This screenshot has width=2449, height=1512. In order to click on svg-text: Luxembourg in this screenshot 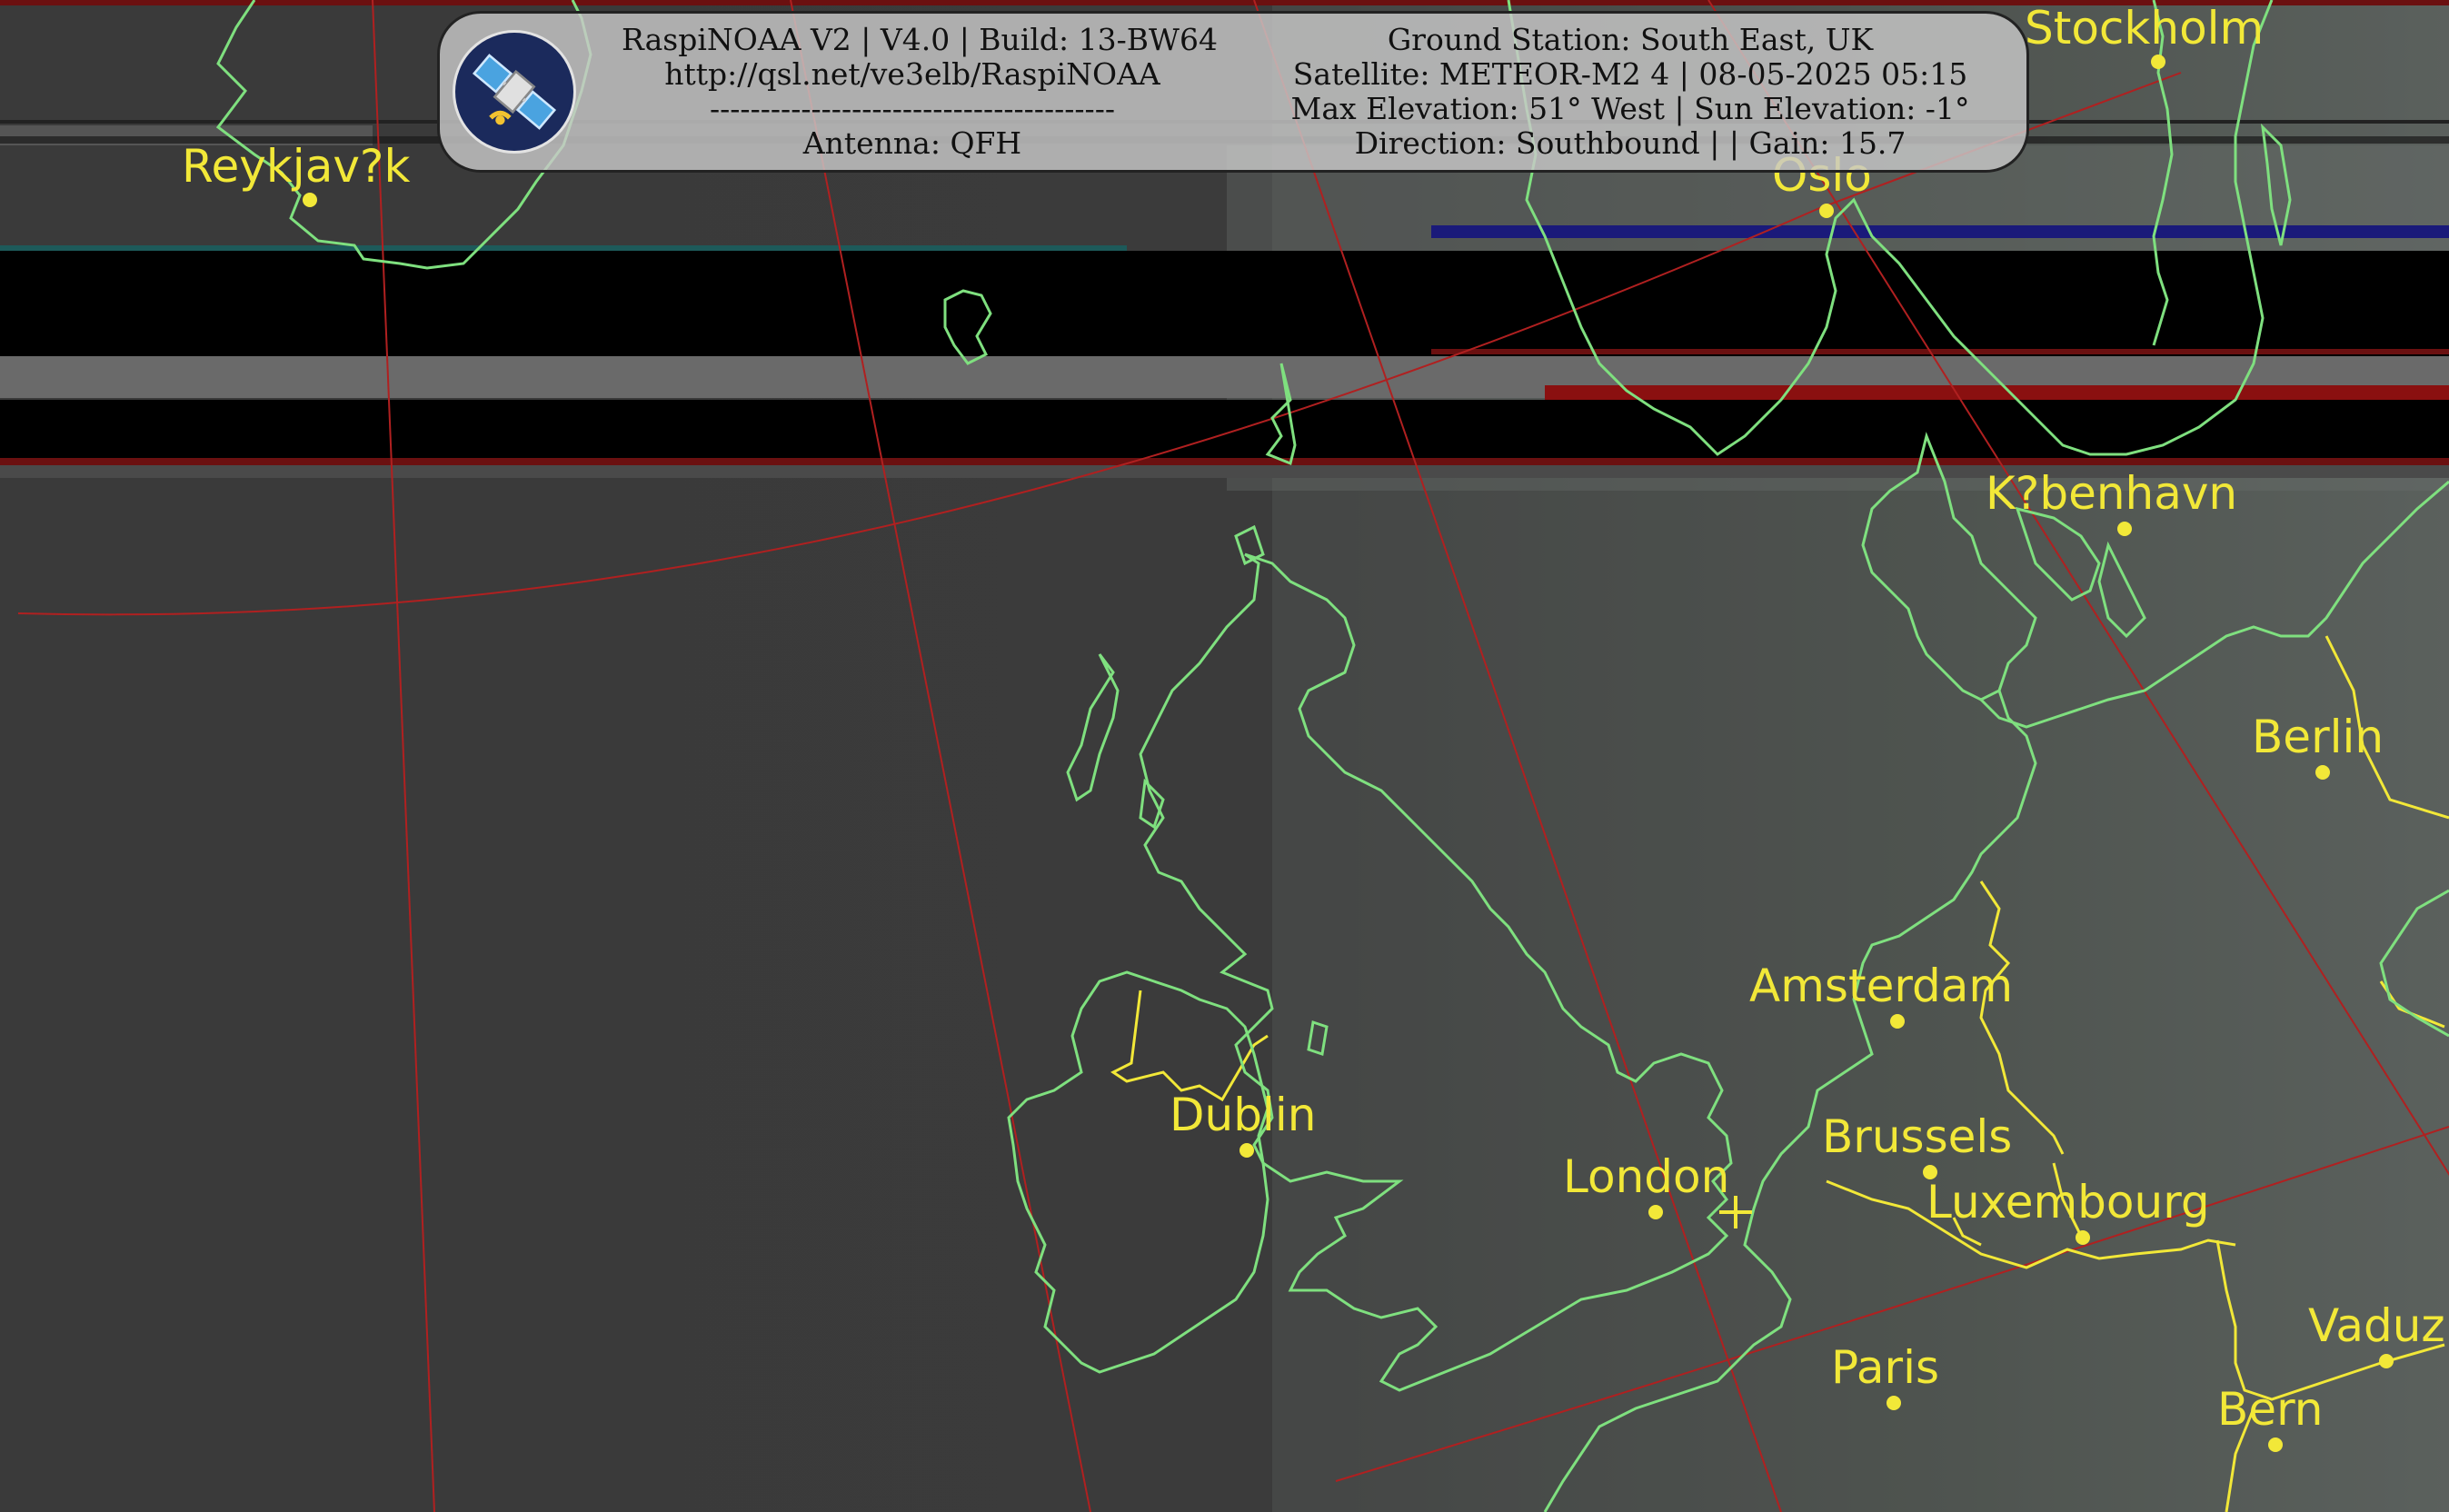, I will do `click(2068, 1202)`.